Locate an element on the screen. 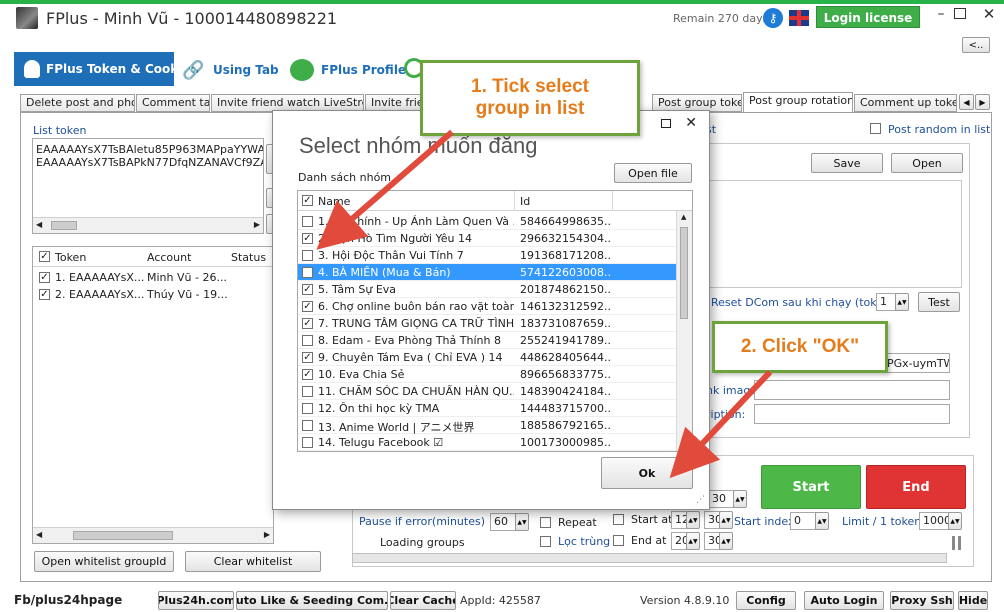 This screenshot has width=1004, height=612. hide-button: Hide is located at coordinates (973, 600).